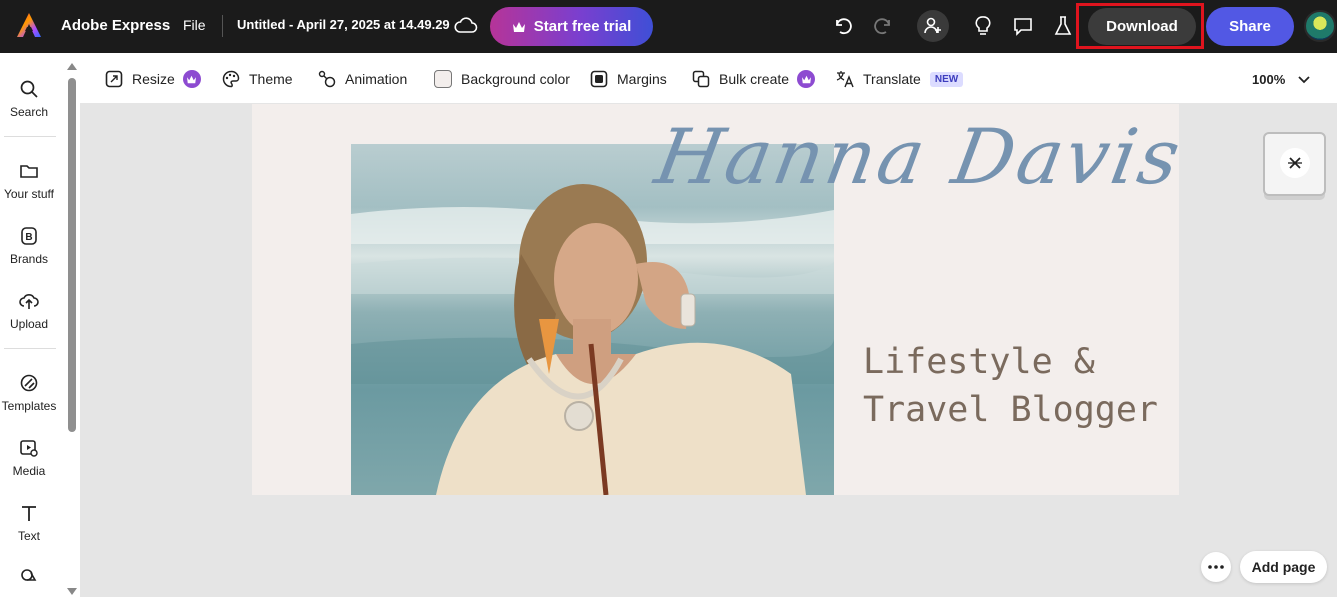 Image resolution: width=1337 pixels, height=597 pixels. Describe the element at coordinates (29, 99) in the screenshot. I see `sidebar-item-search: Search` at that location.